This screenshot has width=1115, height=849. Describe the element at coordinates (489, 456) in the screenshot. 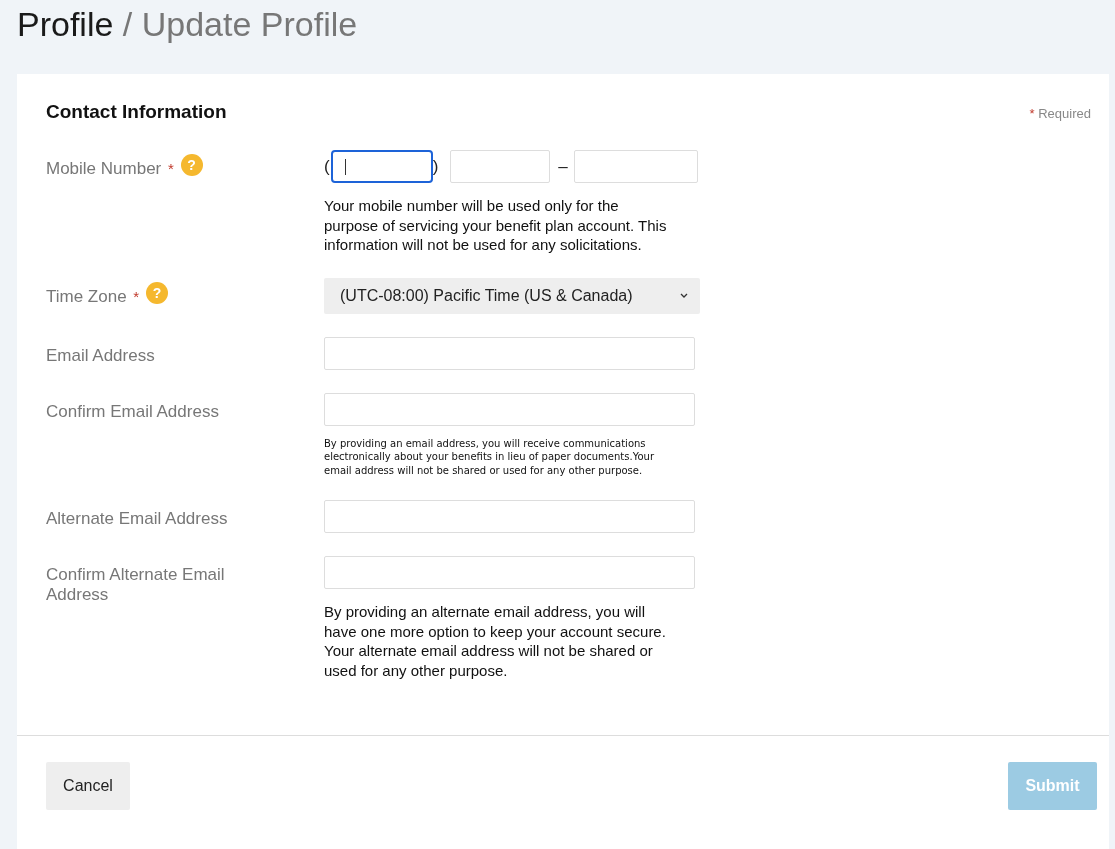

I see `help-text: By providing an email address, you will receive communications electronically about your benefits in lieu of paper documents.Your email address will not be shared or used for any other purpose.` at that location.